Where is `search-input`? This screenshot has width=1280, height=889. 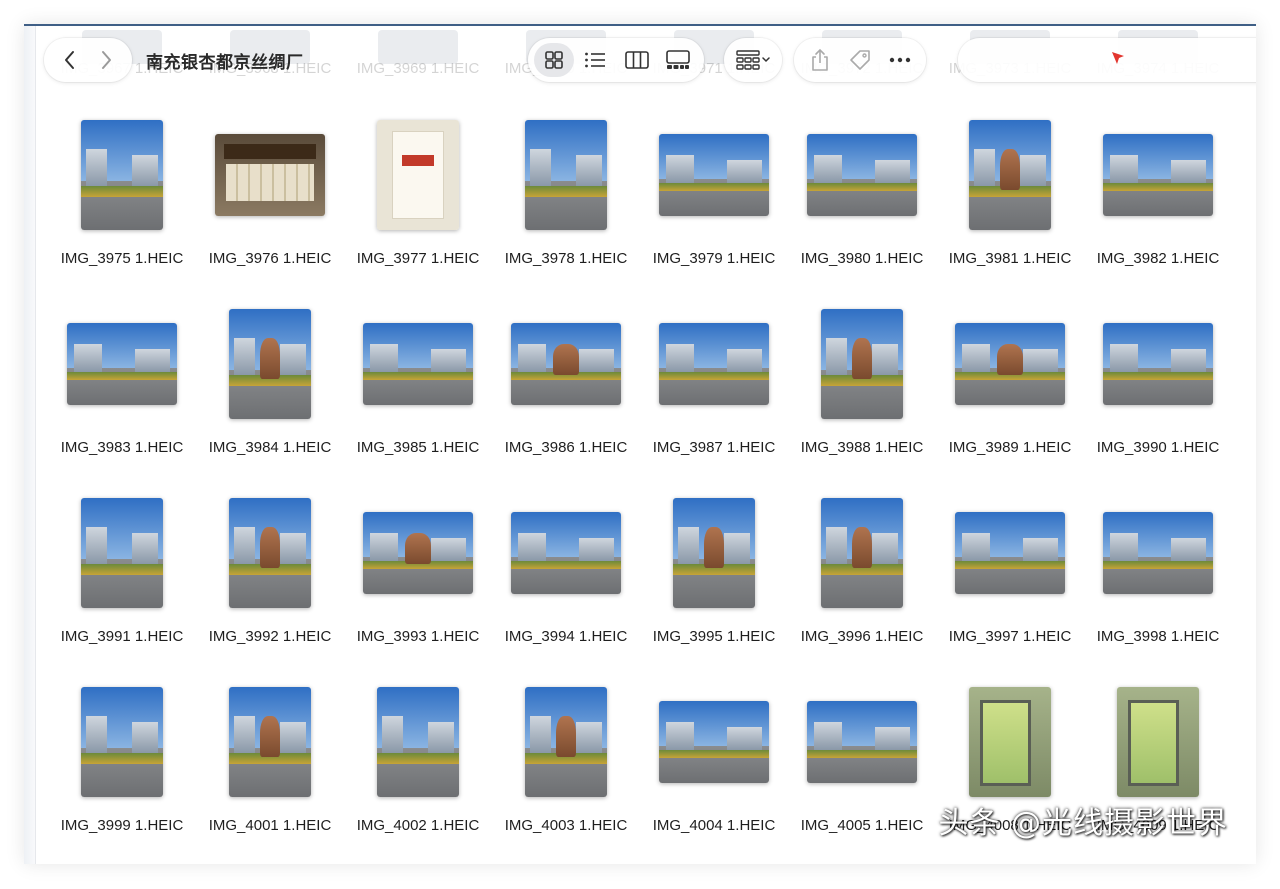
search-input is located at coordinates (1107, 60).